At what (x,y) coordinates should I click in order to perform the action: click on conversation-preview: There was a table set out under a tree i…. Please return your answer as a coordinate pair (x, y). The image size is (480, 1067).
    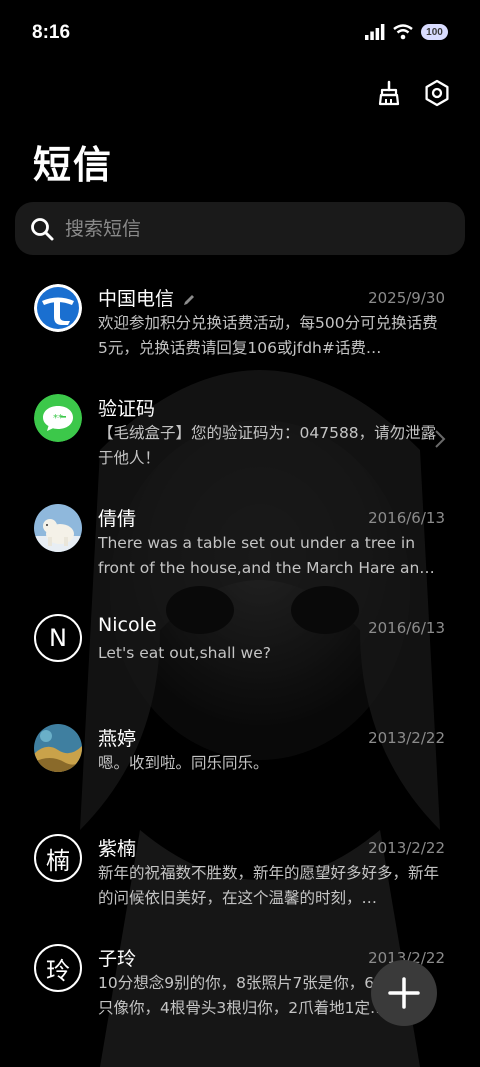
    Looking at the image, I should click on (266, 555).